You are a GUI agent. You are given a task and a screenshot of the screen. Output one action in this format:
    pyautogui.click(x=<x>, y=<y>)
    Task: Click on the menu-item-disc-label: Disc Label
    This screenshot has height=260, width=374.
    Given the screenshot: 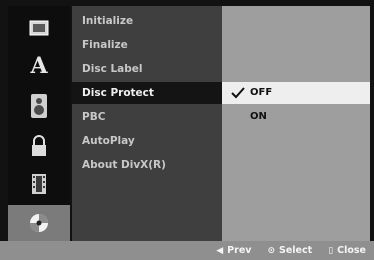 What is the action you would take?
    pyautogui.click(x=147, y=69)
    